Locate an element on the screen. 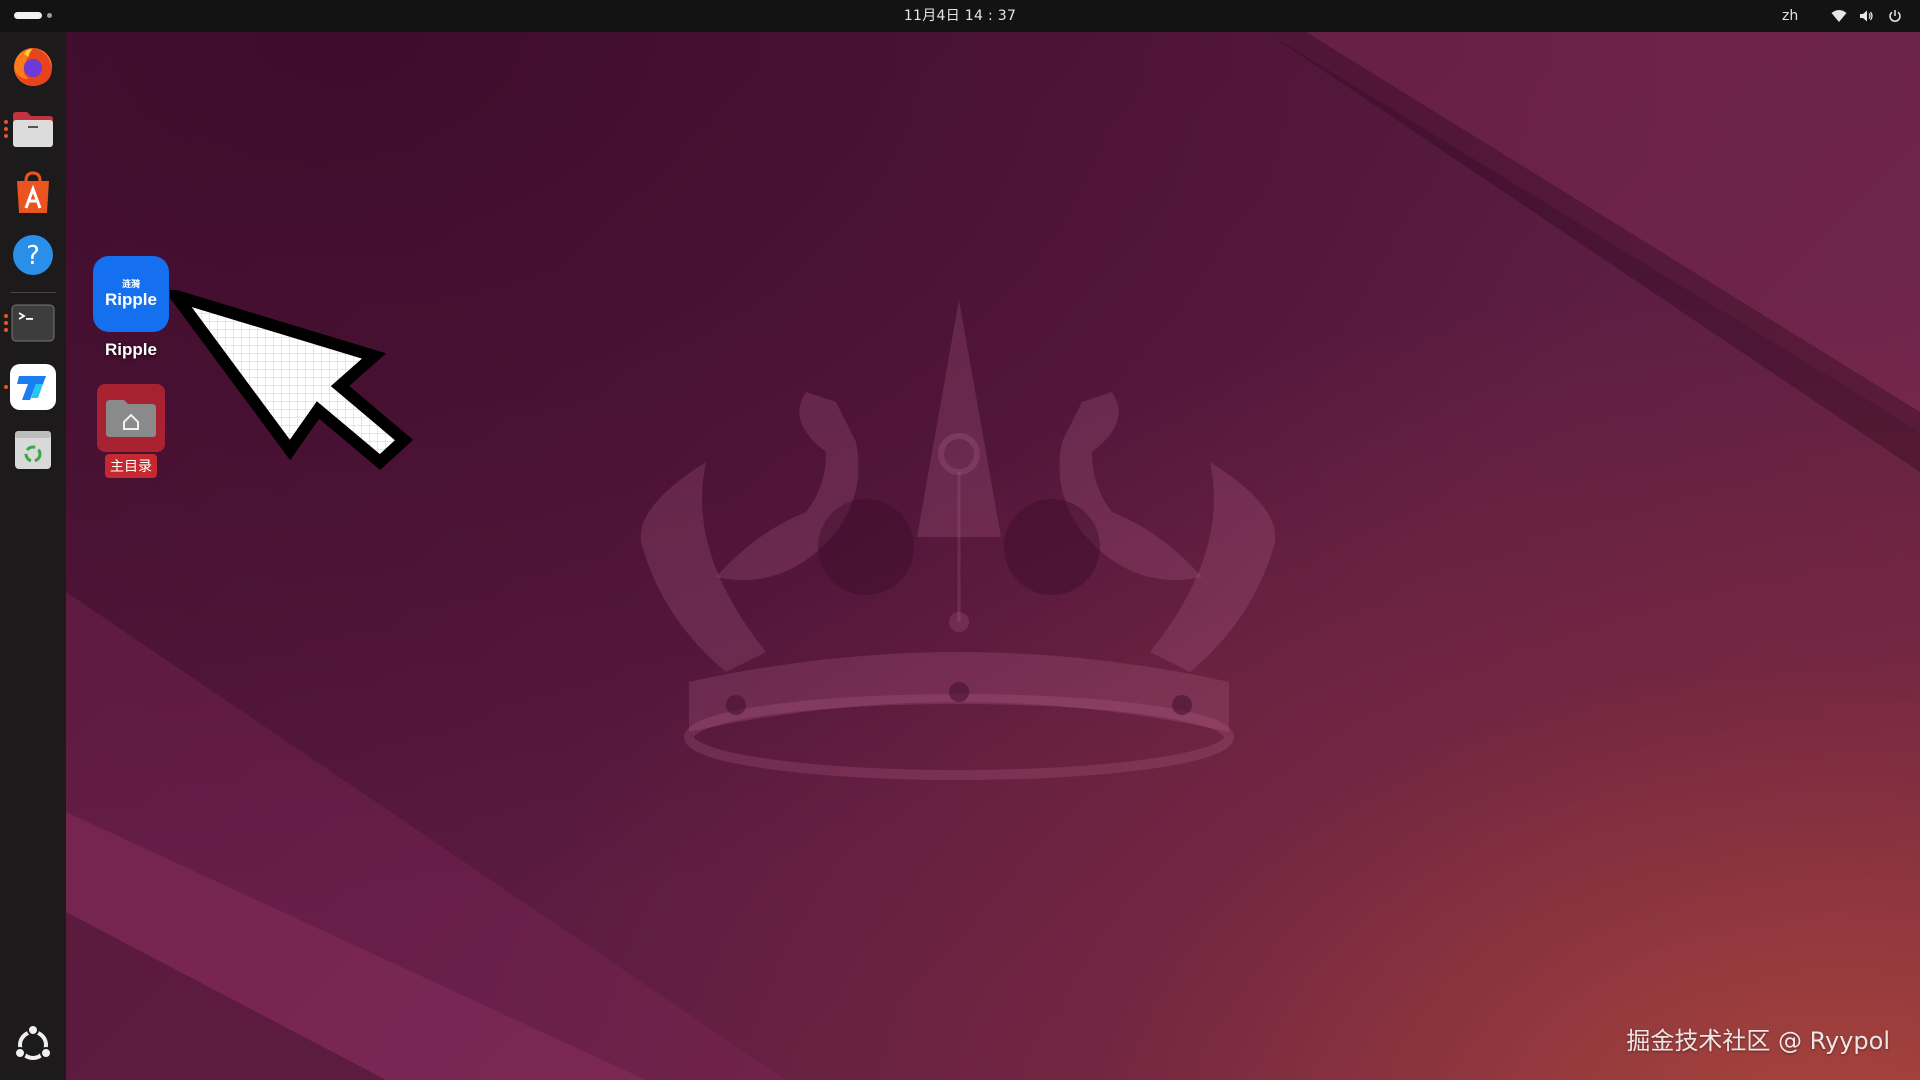  top-bar: 11月4日 14 : 37 zh is located at coordinates (960, 16).